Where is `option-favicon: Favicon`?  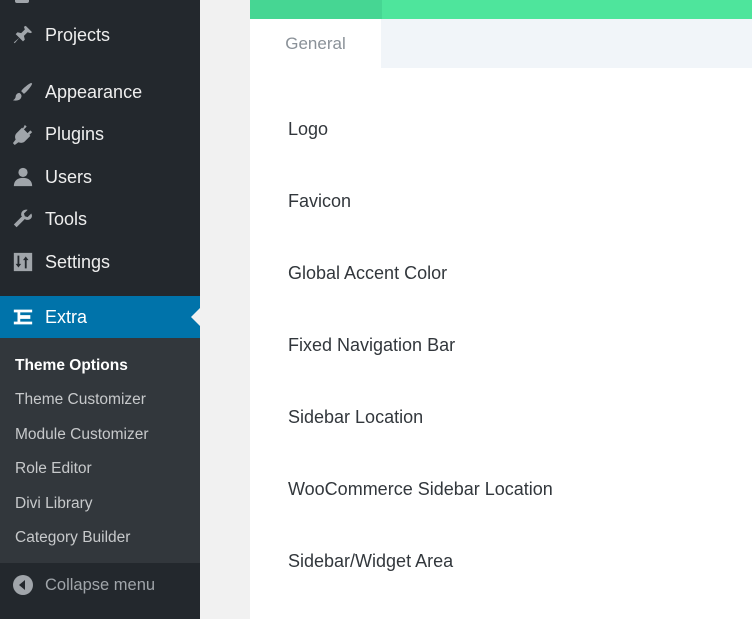
option-favicon: Favicon is located at coordinates (320, 201).